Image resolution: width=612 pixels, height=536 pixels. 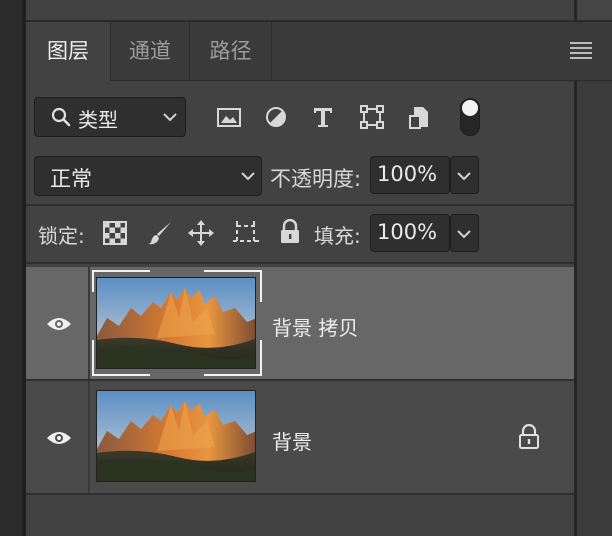 What do you see at coordinates (407, 232) in the screenshot?
I see `fill-value: 100%` at bounding box center [407, 232].